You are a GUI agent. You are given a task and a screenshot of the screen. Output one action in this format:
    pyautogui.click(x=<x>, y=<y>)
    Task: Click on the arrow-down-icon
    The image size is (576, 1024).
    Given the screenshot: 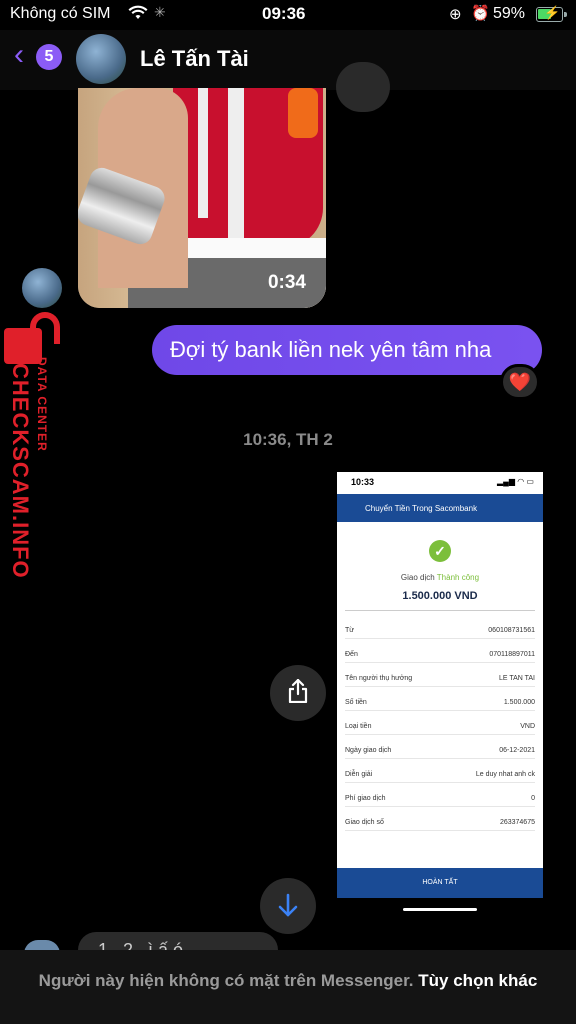 What is the action you would take?
    pyautogui.click(x=288, y=905)
    